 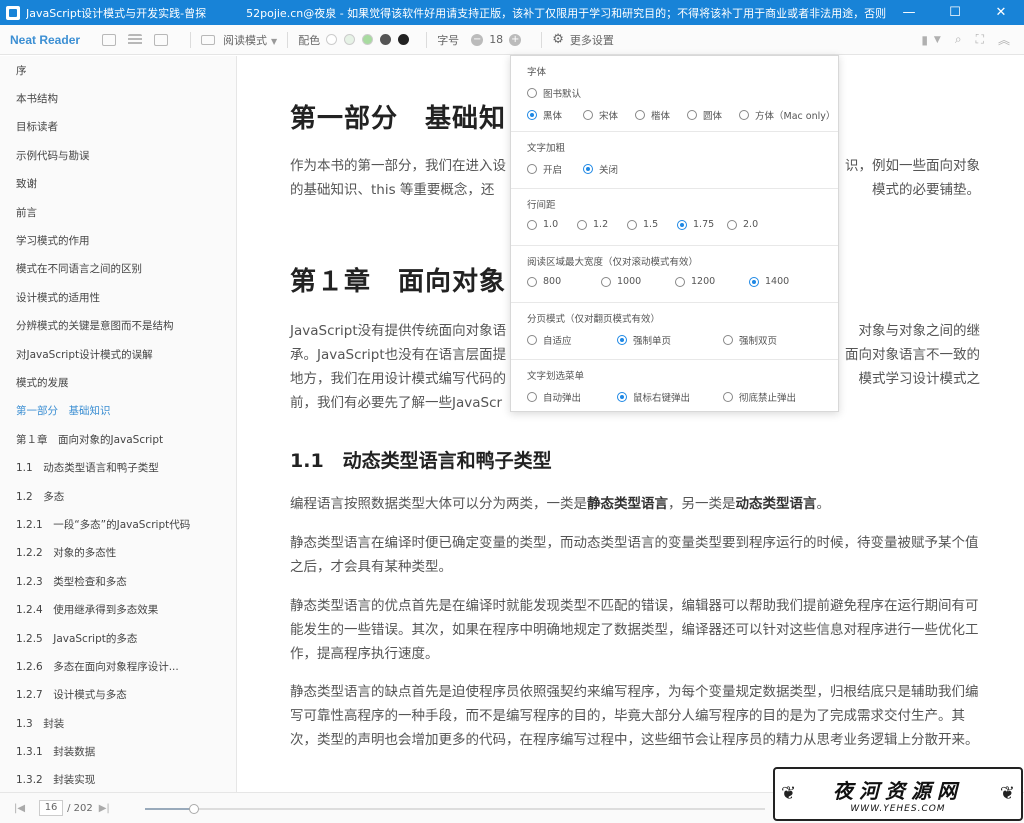 I want to click on radio-option: 彻底禁止弹出, so click(x=759, y=397).